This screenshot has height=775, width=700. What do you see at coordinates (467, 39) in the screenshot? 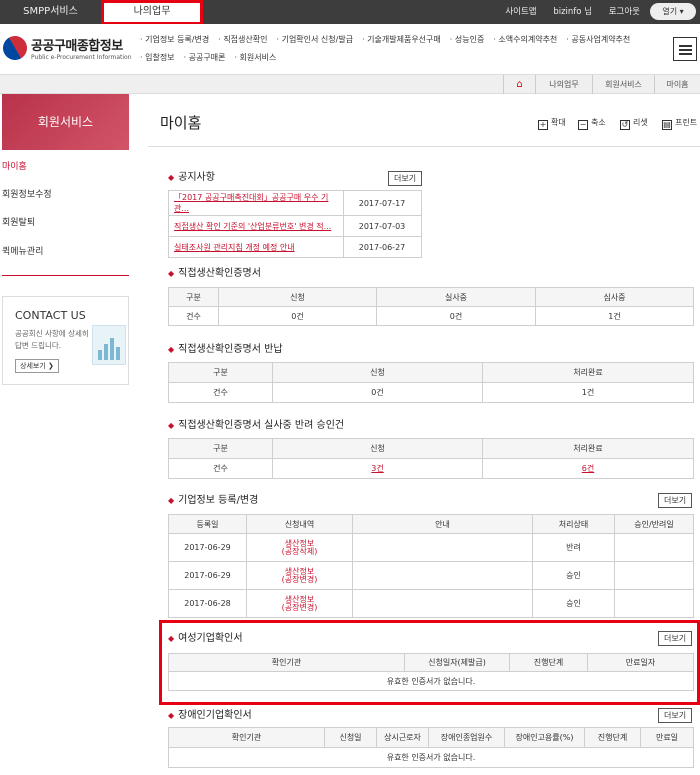
I see `nav-item-performance-cert: 성능인증` at bounding box center [467, 39].